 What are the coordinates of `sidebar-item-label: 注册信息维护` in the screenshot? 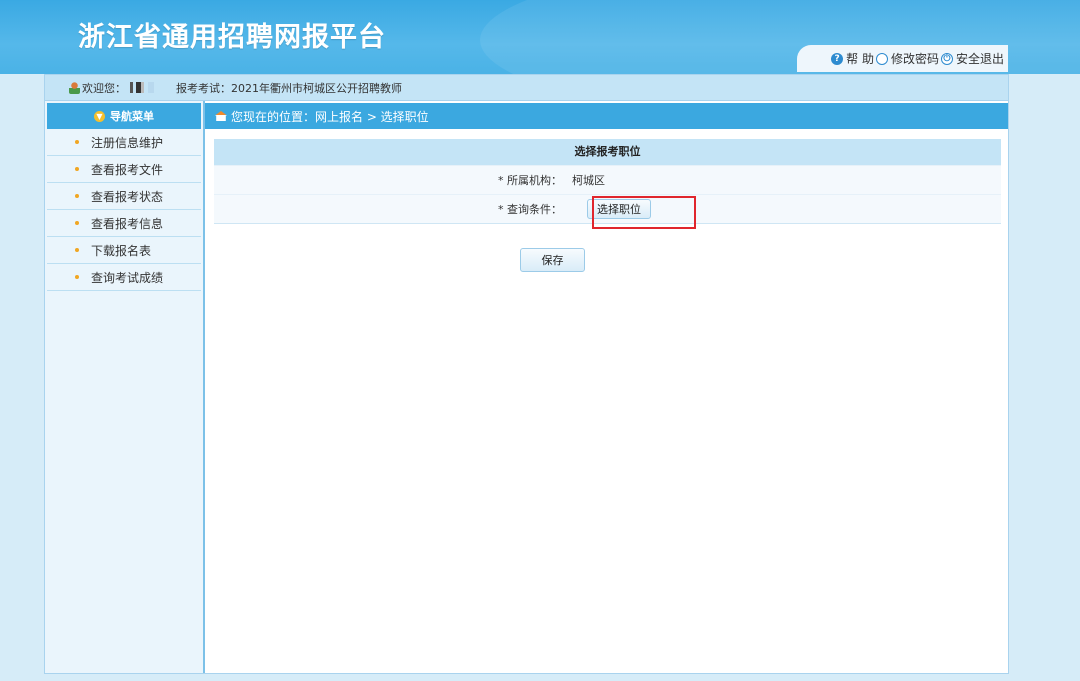 It's located at (127, 142).